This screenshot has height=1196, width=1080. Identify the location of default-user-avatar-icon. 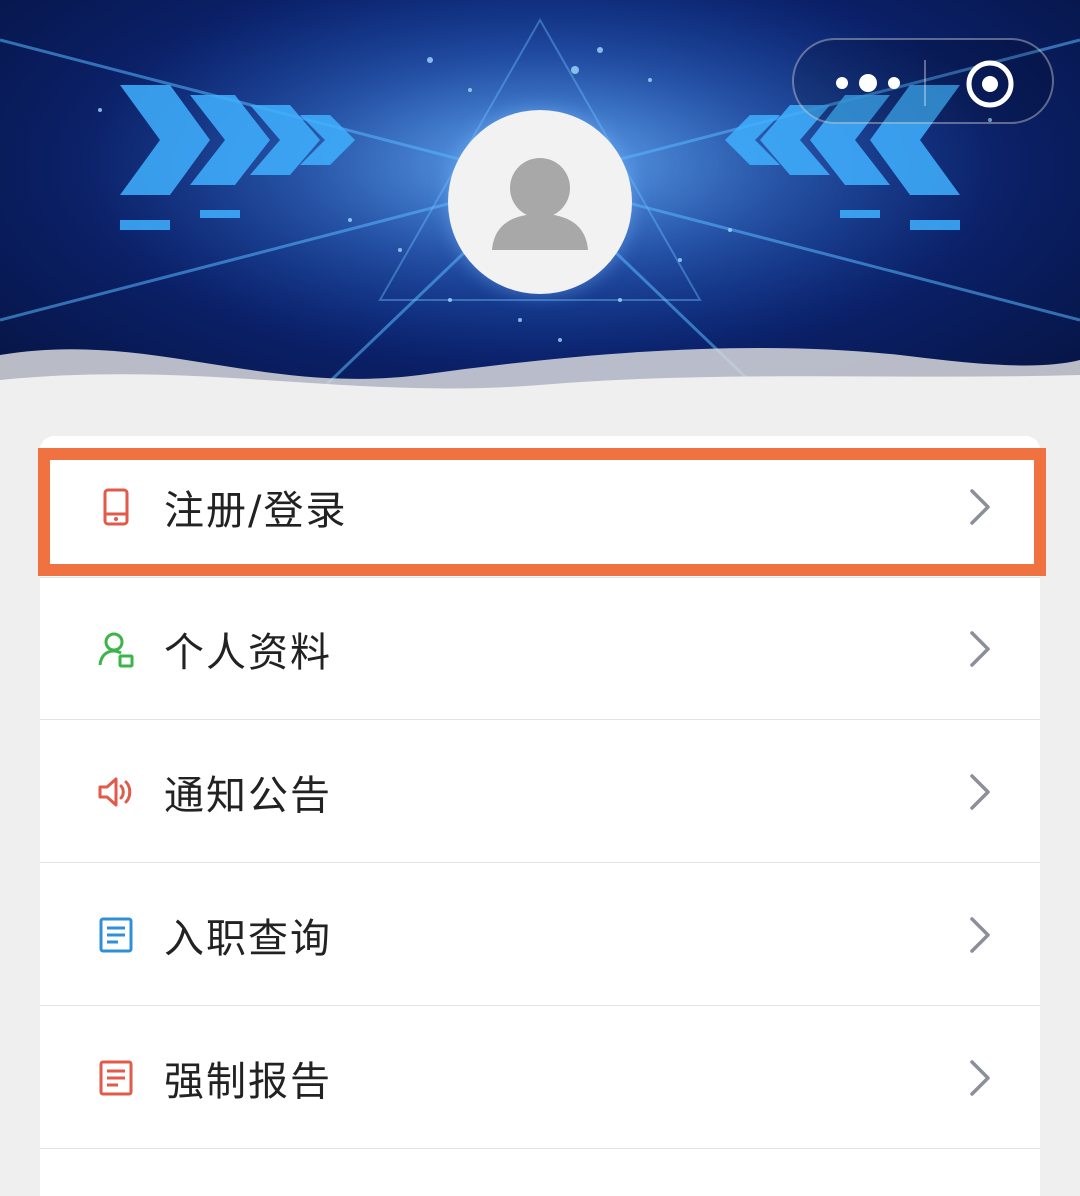
(540, 204).